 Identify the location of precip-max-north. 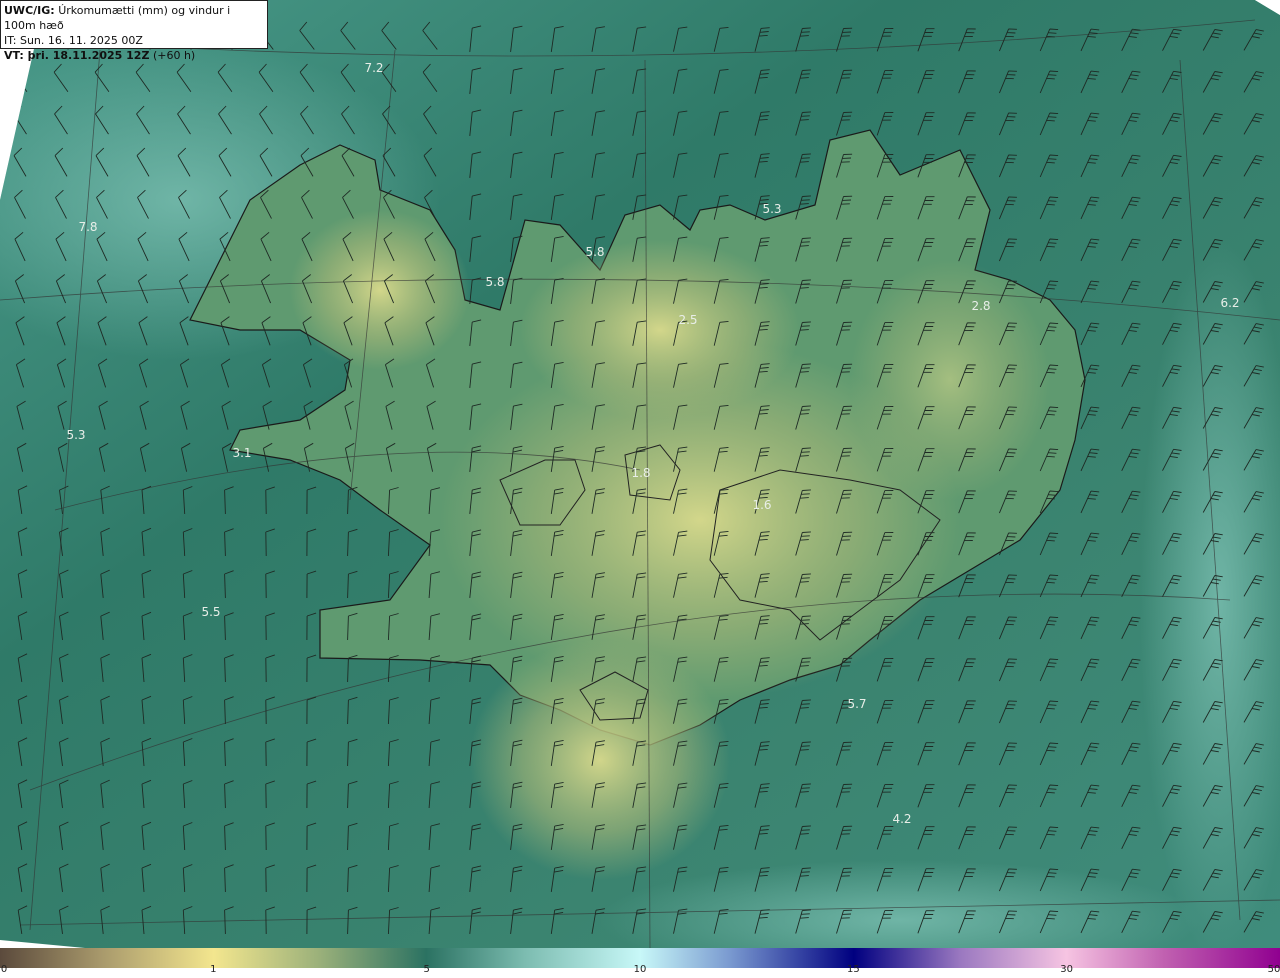
(660, 330).